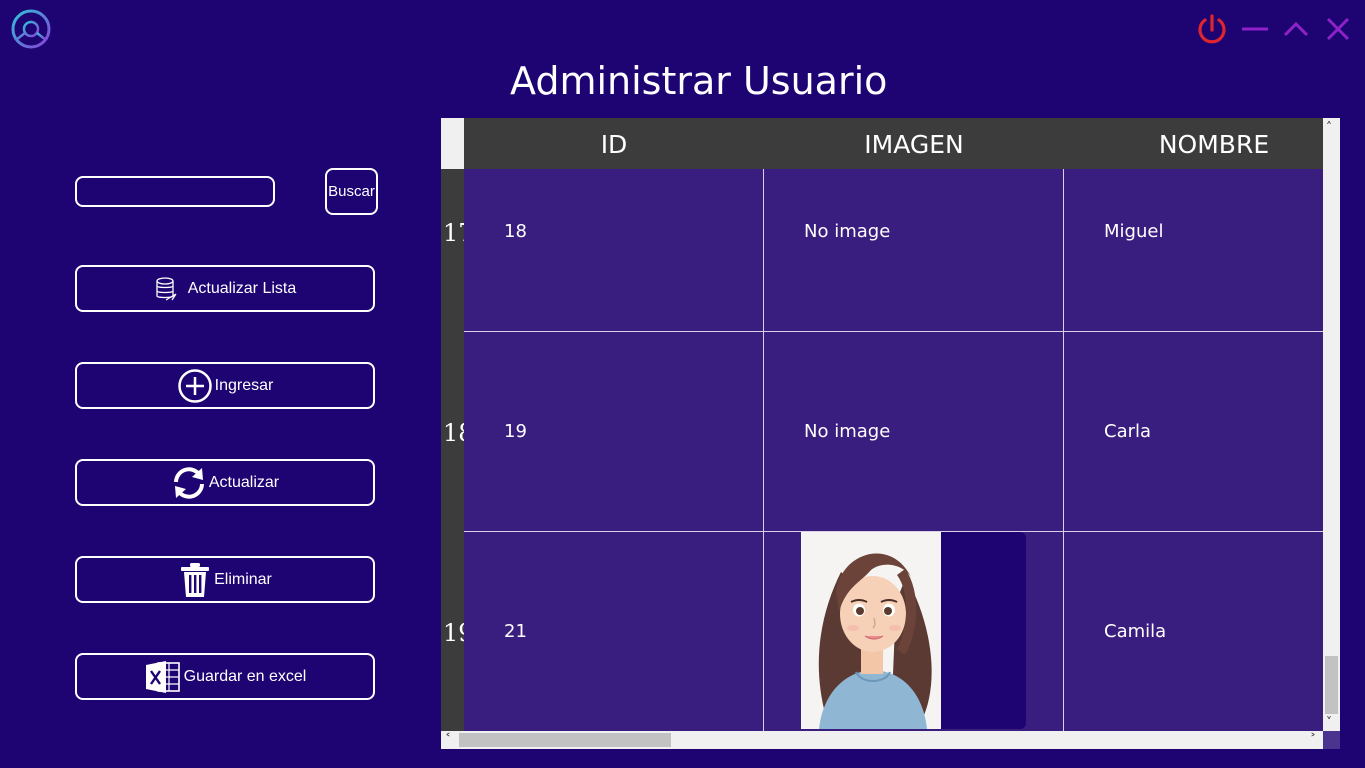 Image resolution: width=1365 pixels, height=768 pixels. I want to click on scroll-corner, so click(1331, 740).